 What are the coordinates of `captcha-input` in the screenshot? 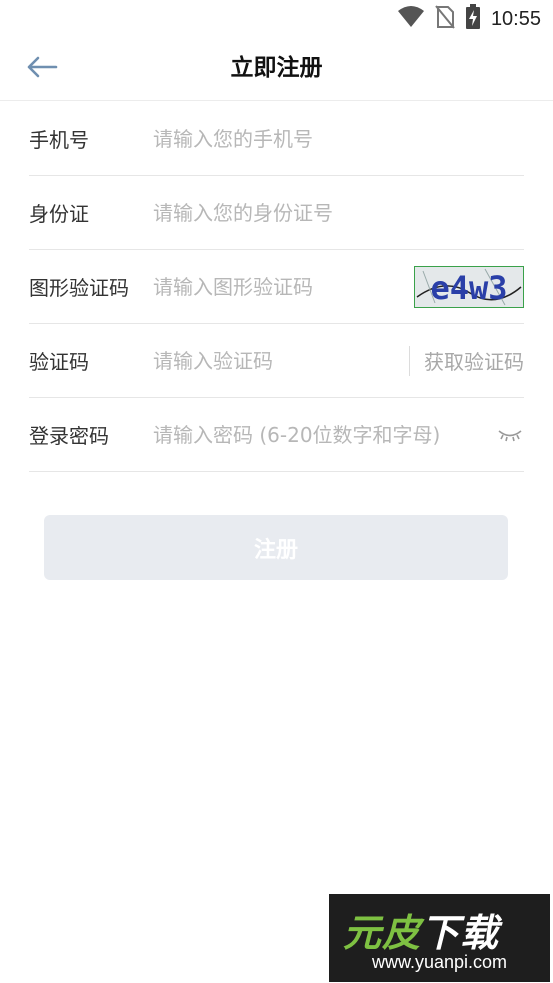 It's located at (283, 286).